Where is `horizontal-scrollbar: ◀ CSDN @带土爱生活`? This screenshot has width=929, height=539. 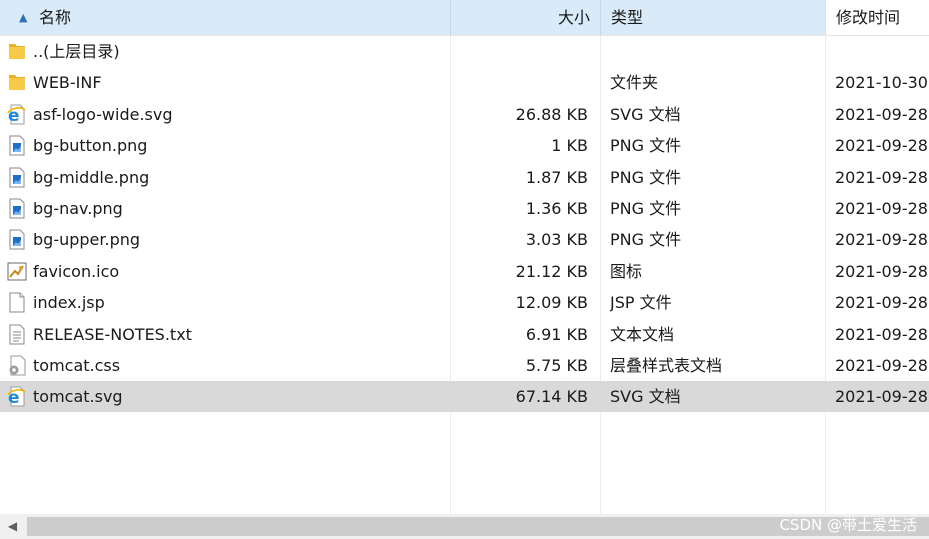
horizontal-scrollbar: ◀ CSDN @带土爱生活 is located at coordinates (464, 526).